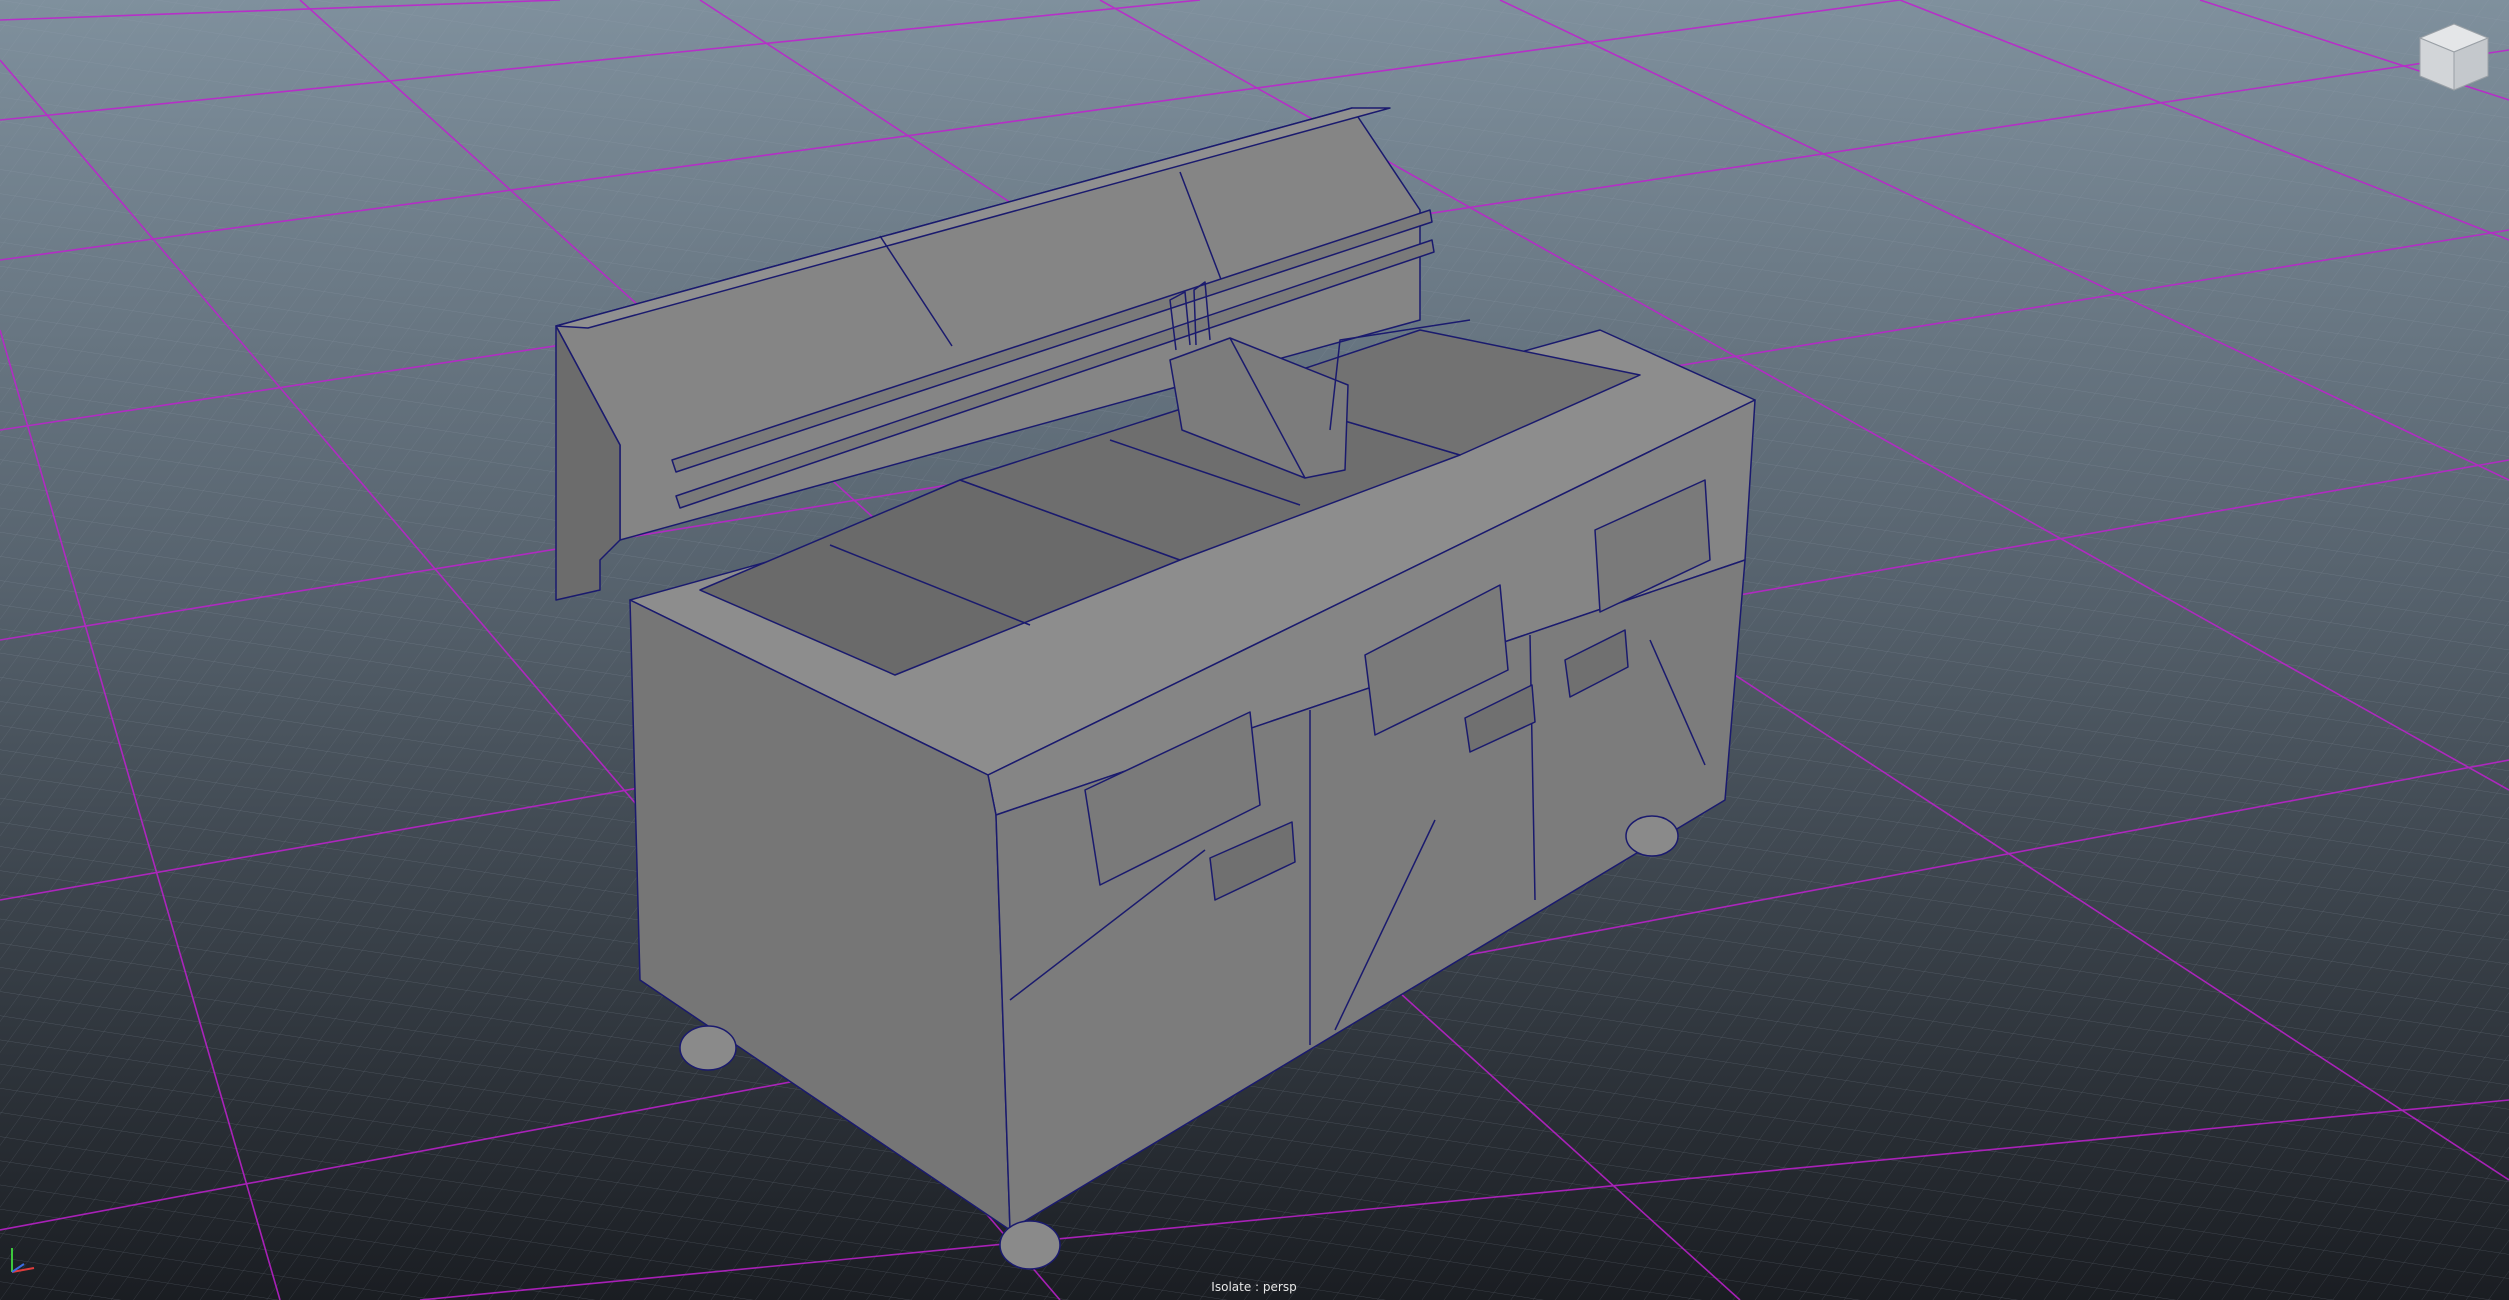 Image resolution: width=2509 pixels, height=1300 pixels. Describe the element at coordinates (23, 1260) in the screenshot. I see `xyz-axis-icon` at that location.